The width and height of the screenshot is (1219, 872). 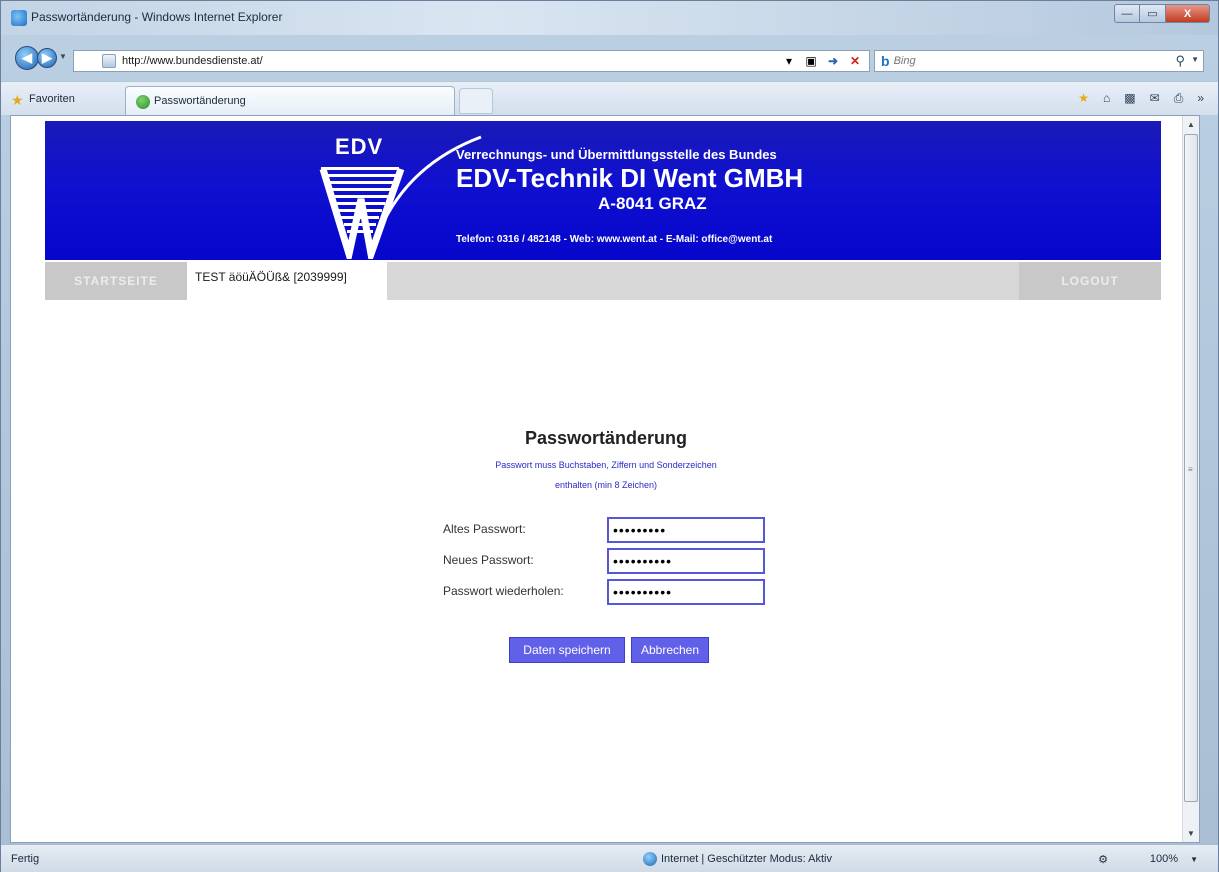 What do you see at coordinates (833, 61) in the screenshot?
I see `go-icon: ➜` at bounding box center [833, 61].